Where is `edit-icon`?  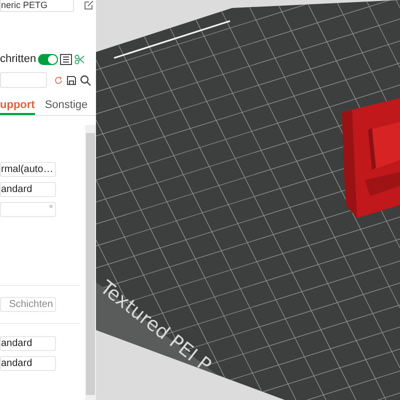
edit-icon is located at coordinates (89, 5).